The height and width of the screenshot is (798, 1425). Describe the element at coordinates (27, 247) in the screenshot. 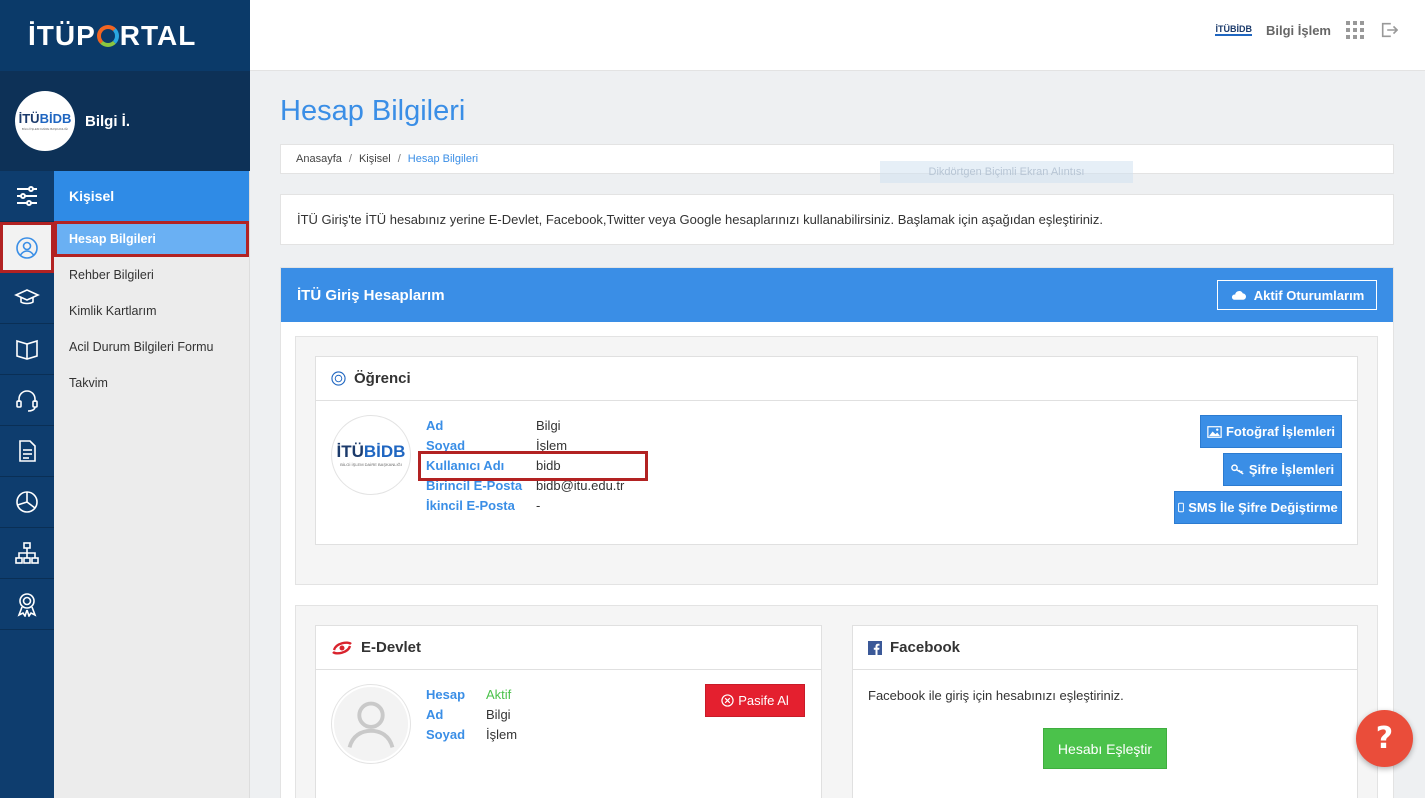

I see `user-circle-icon` at that location.